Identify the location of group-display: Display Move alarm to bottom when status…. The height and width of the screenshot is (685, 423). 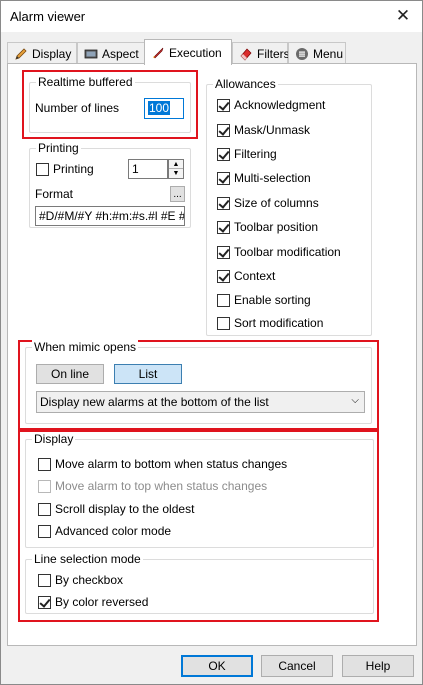
(199, 490).